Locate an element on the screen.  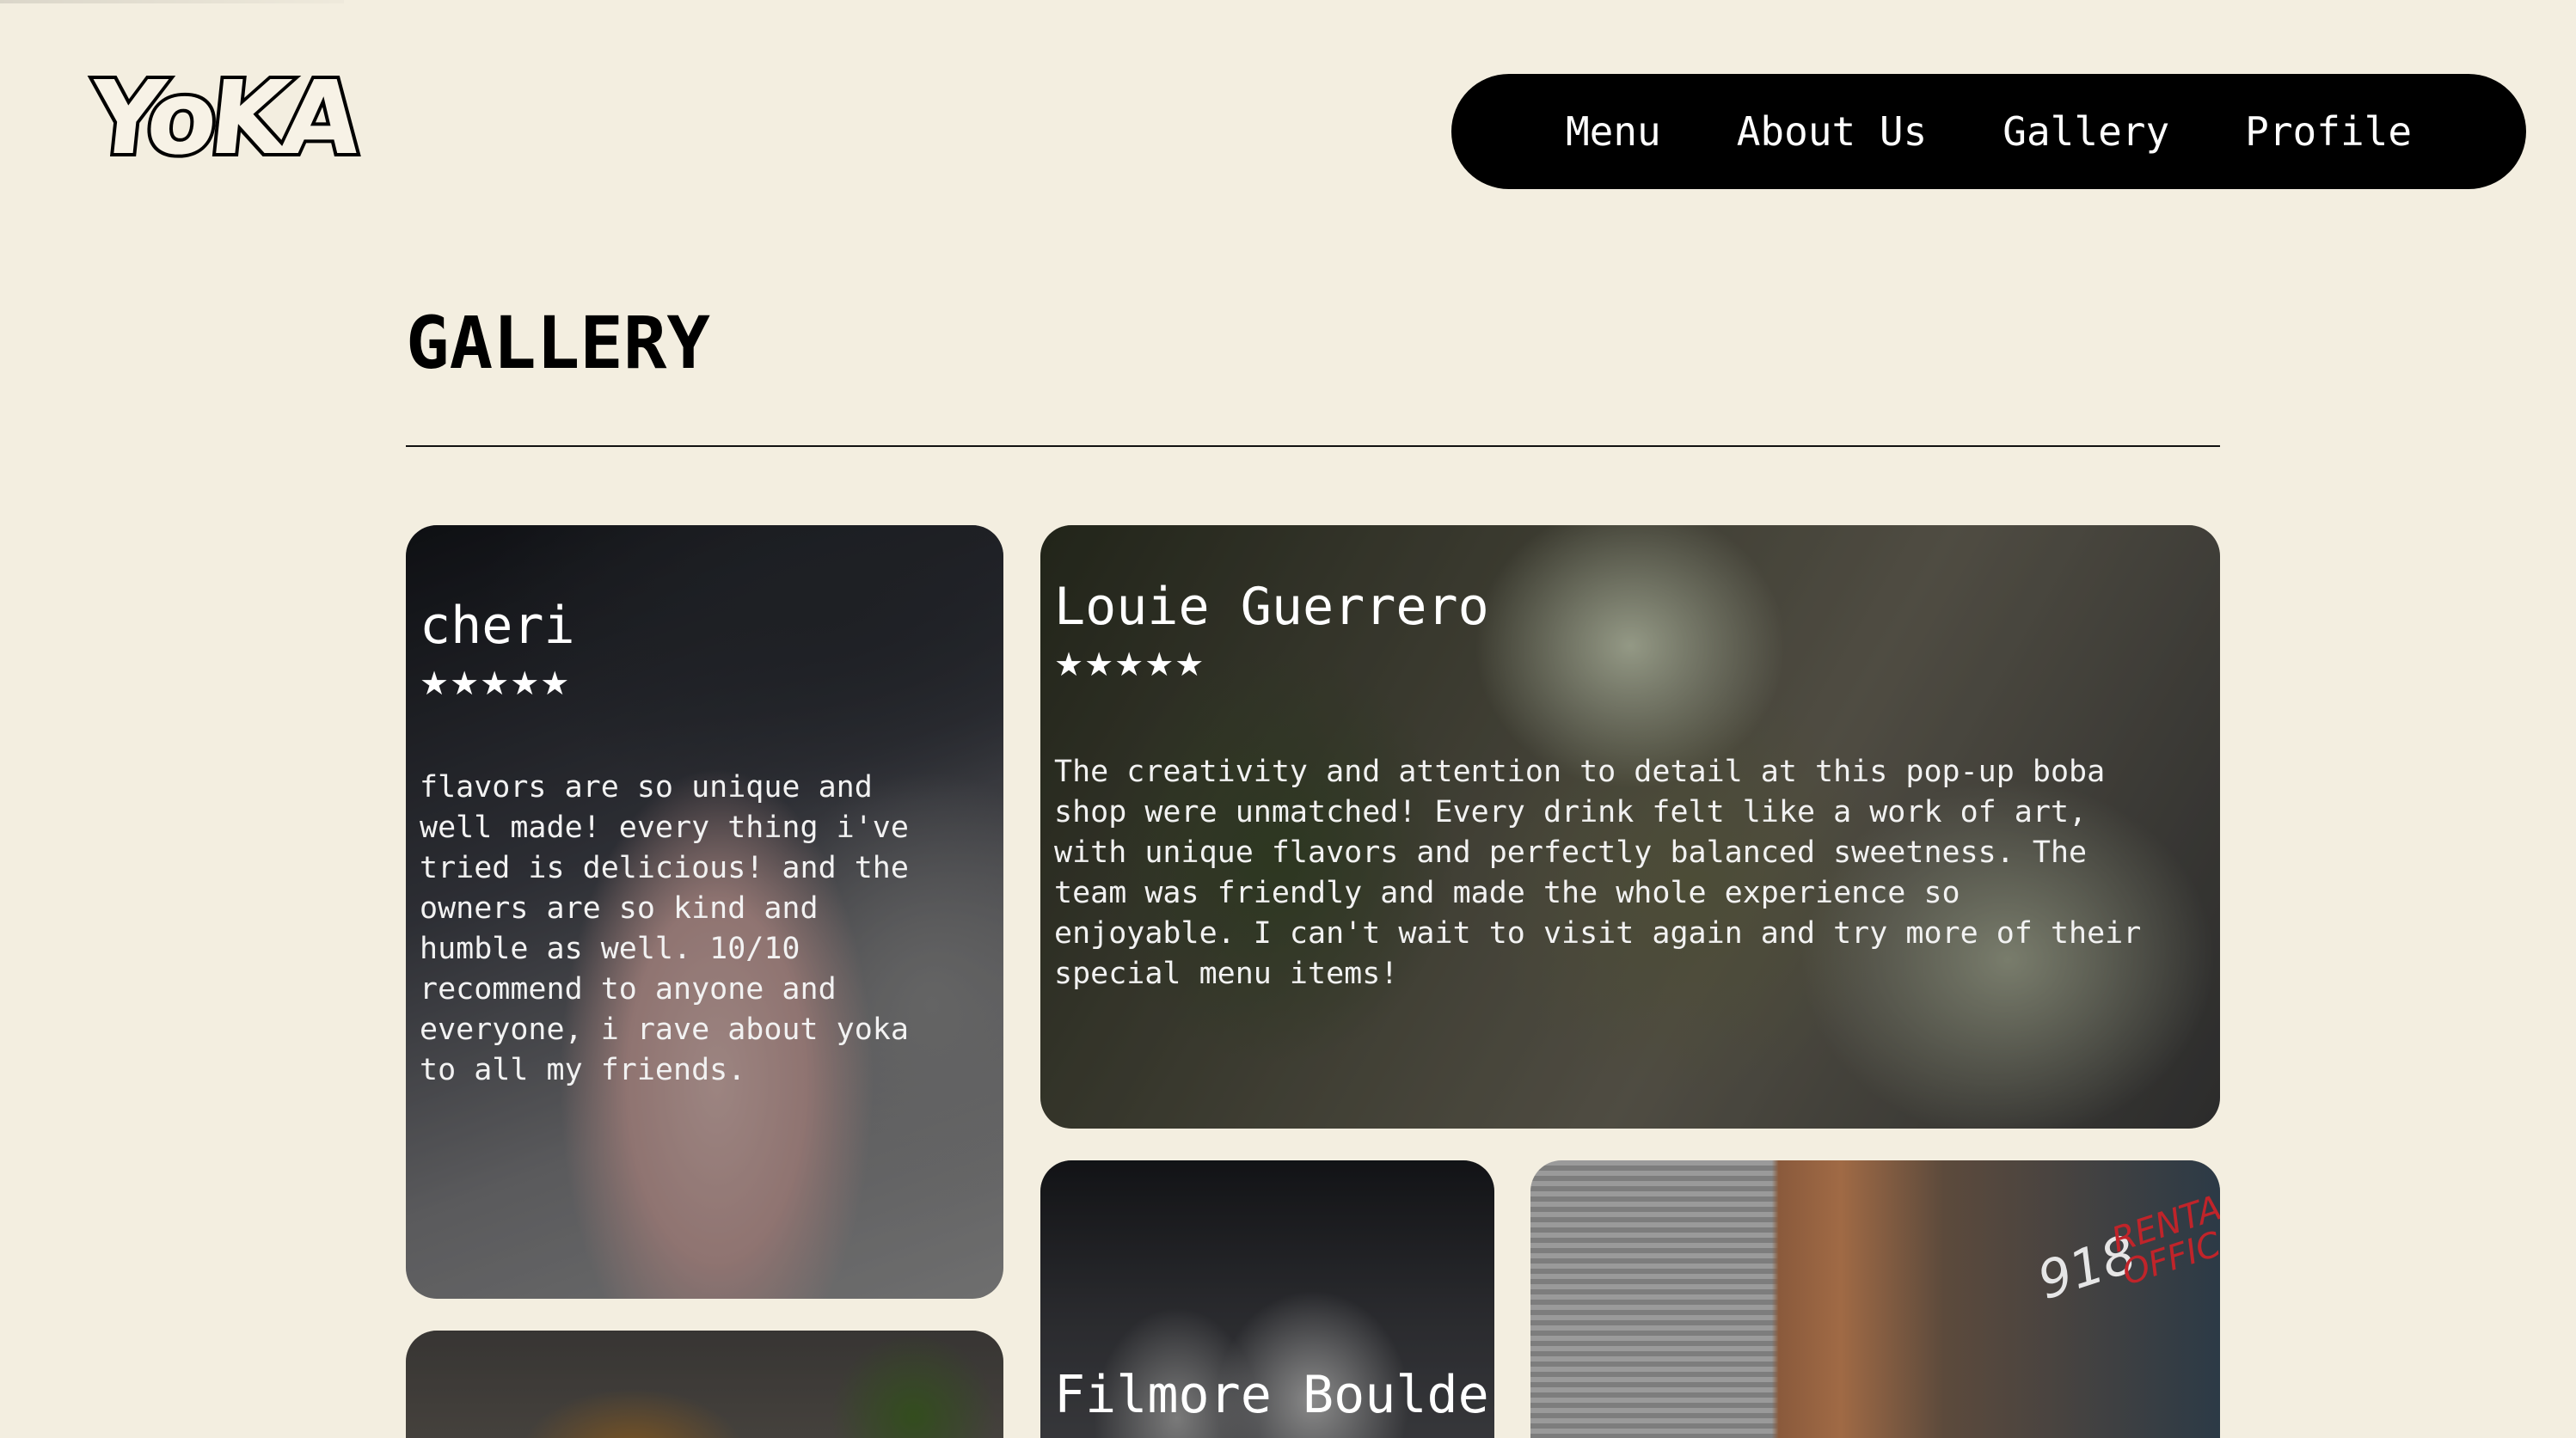
gallery-card-lounge is located at coordinates (704, 1384).